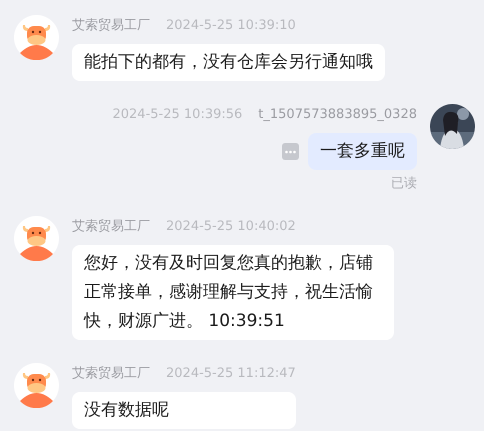  Describe the element at coordinates (231, 226) in the screenshot. I see `message-time: 2024-5-25 10:40:02` at that location.